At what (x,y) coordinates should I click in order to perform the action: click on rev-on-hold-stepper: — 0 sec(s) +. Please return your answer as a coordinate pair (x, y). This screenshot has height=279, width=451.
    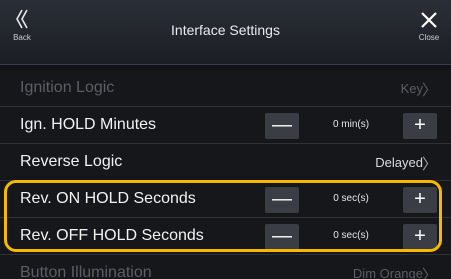
    Looking at the image, I should click on (351, 200).